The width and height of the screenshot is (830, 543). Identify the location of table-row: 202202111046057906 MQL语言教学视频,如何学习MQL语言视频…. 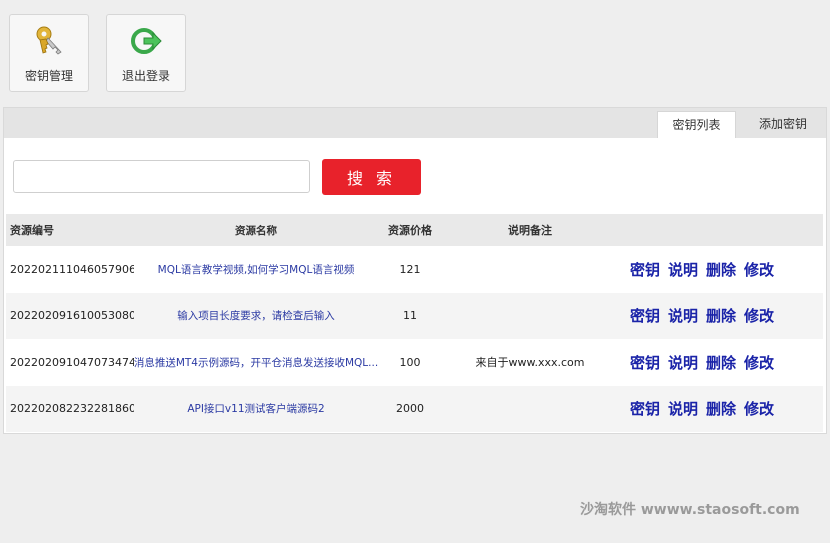
(414, 269).